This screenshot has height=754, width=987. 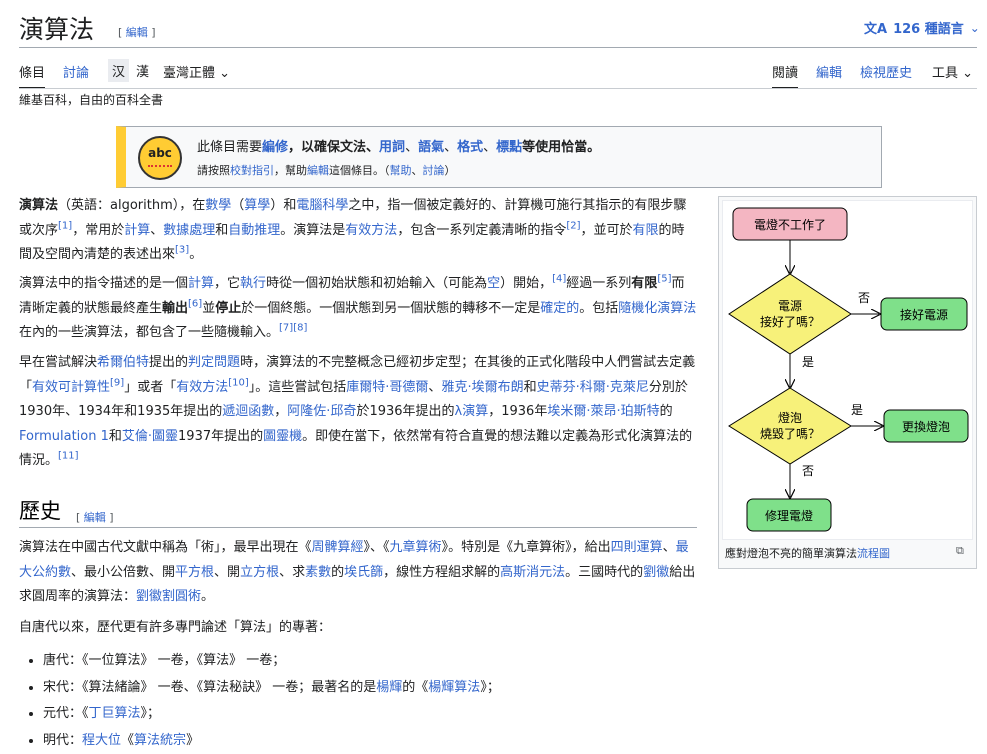 I want to click on reference-link: [5], so click(x=664, y=279).